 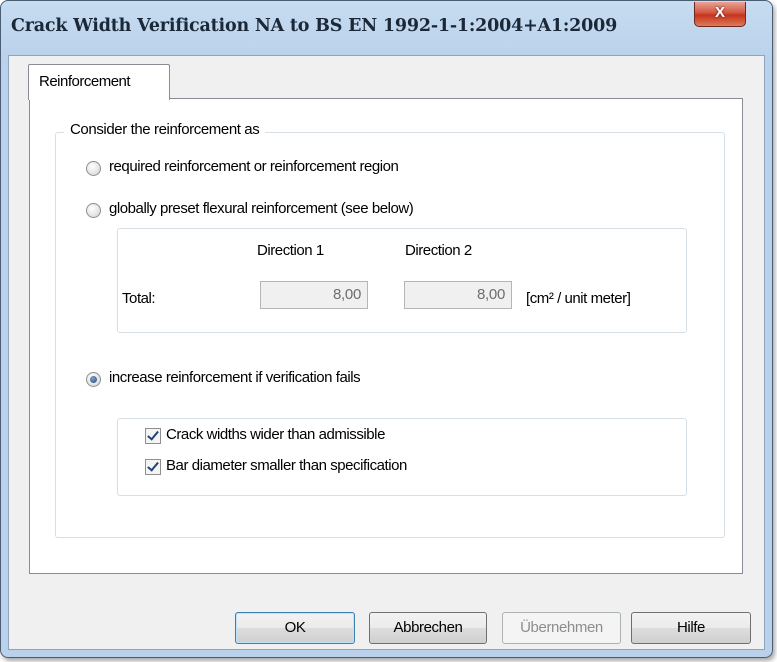 What do you see at coordinates (93, 379) in the screenshot?
I see `radio-increase-reinforcement` at bounding box center [93, 379].